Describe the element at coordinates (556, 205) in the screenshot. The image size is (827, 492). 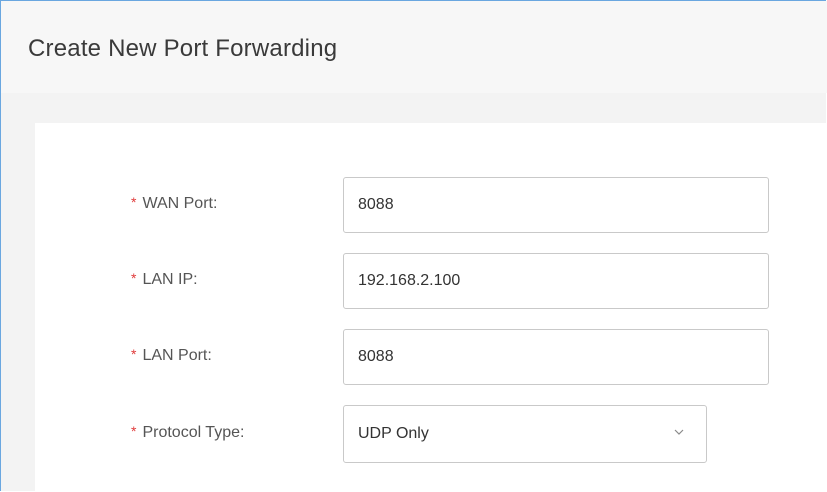
I see `wan-port-input: 8088` at that location.